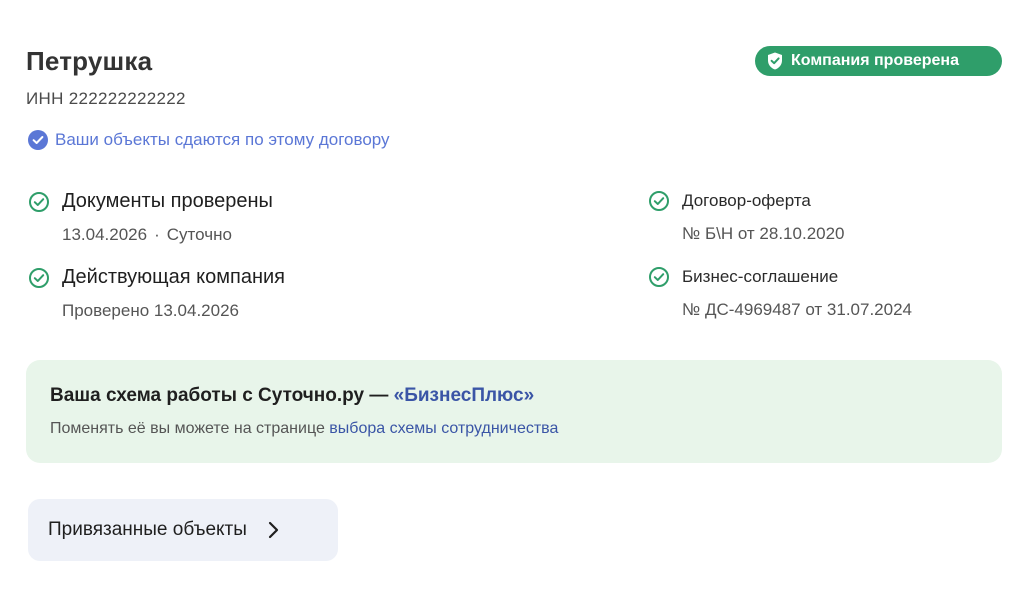 The image size is (1028, 601). Describe the element at coordinates (273, 530) in the screenshot. I see `chevron-right-icon` at that location.